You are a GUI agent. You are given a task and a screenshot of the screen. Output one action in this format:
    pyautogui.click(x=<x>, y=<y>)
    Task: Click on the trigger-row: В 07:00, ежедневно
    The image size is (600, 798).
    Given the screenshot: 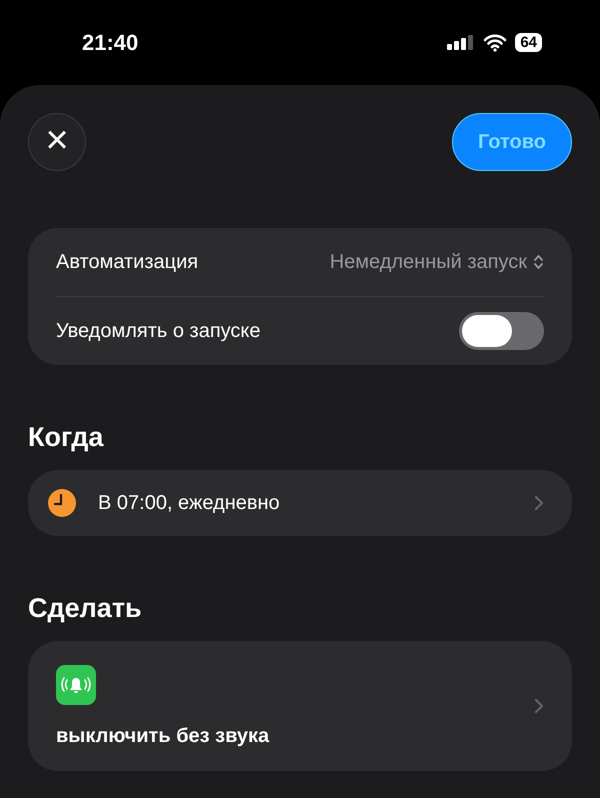 What is the action you would take?
    pyautogui.click(x=300, y=503)
    